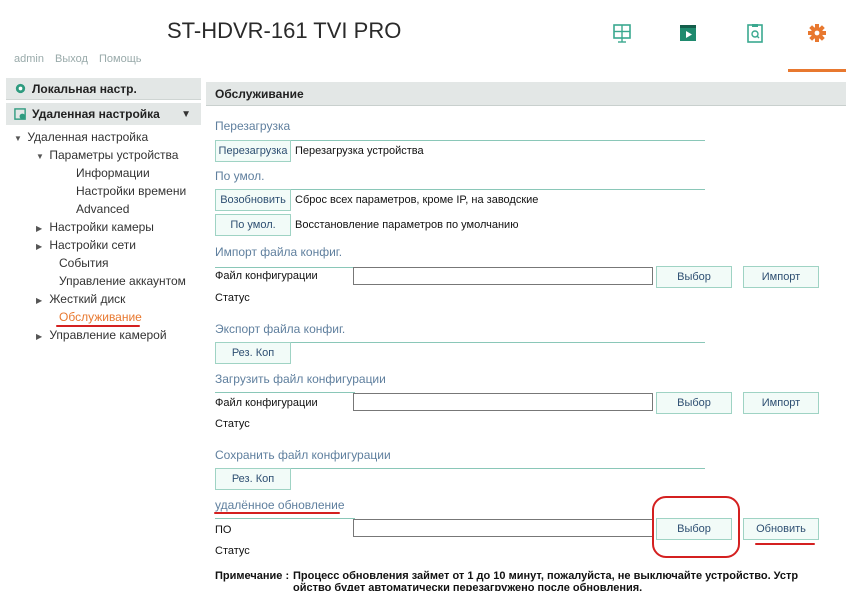 The image size is (846, 591). What do you see at coordinates (252, 576) in the screenshot?
I see `note-label: Примечание :` at bounding box center [252, 576].